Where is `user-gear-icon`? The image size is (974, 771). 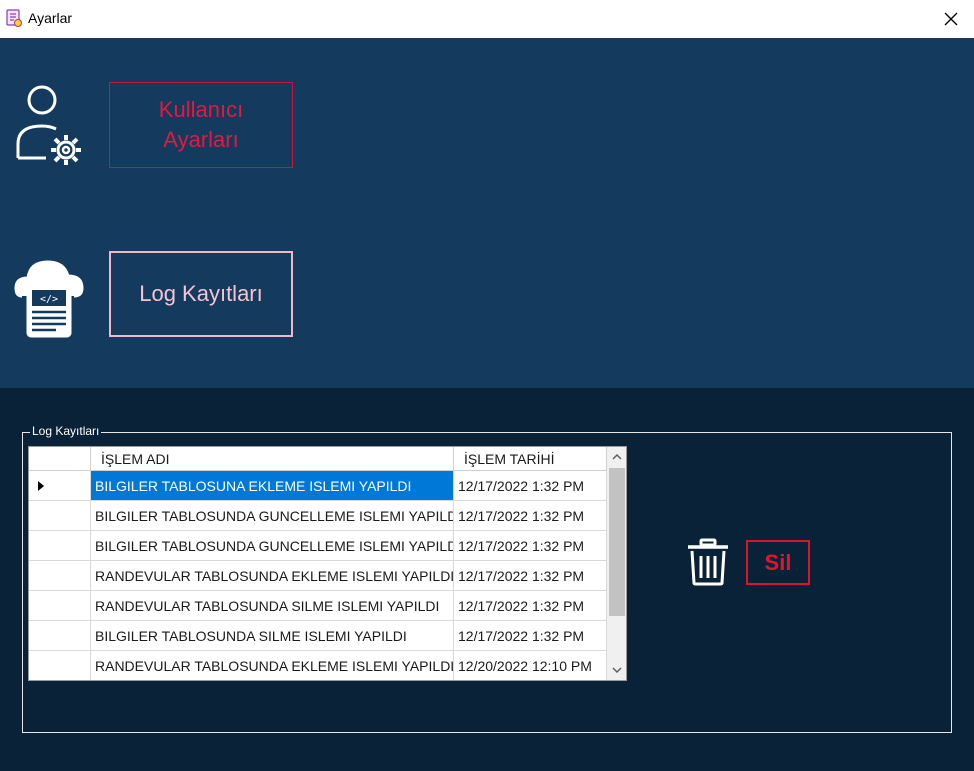 user-gear-icon is located at coordinates (51, 127).